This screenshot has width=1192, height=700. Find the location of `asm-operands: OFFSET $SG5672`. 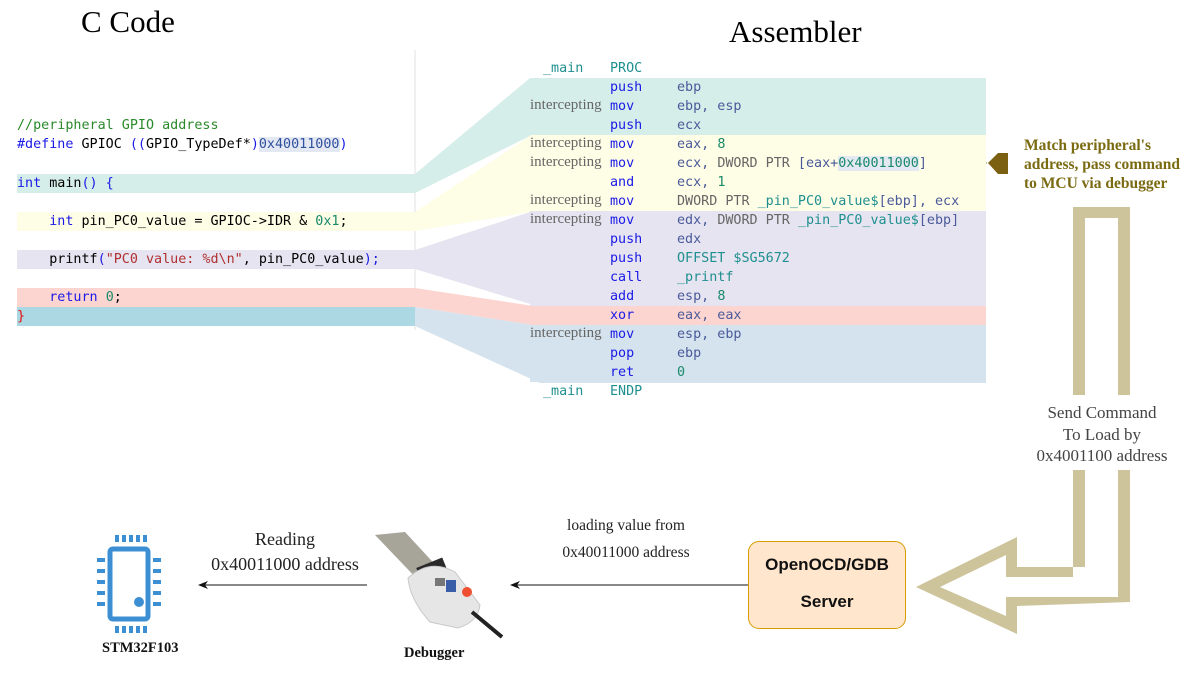

asm-operands: OFFSET $SG5672 is located at coordinates (733, 258).